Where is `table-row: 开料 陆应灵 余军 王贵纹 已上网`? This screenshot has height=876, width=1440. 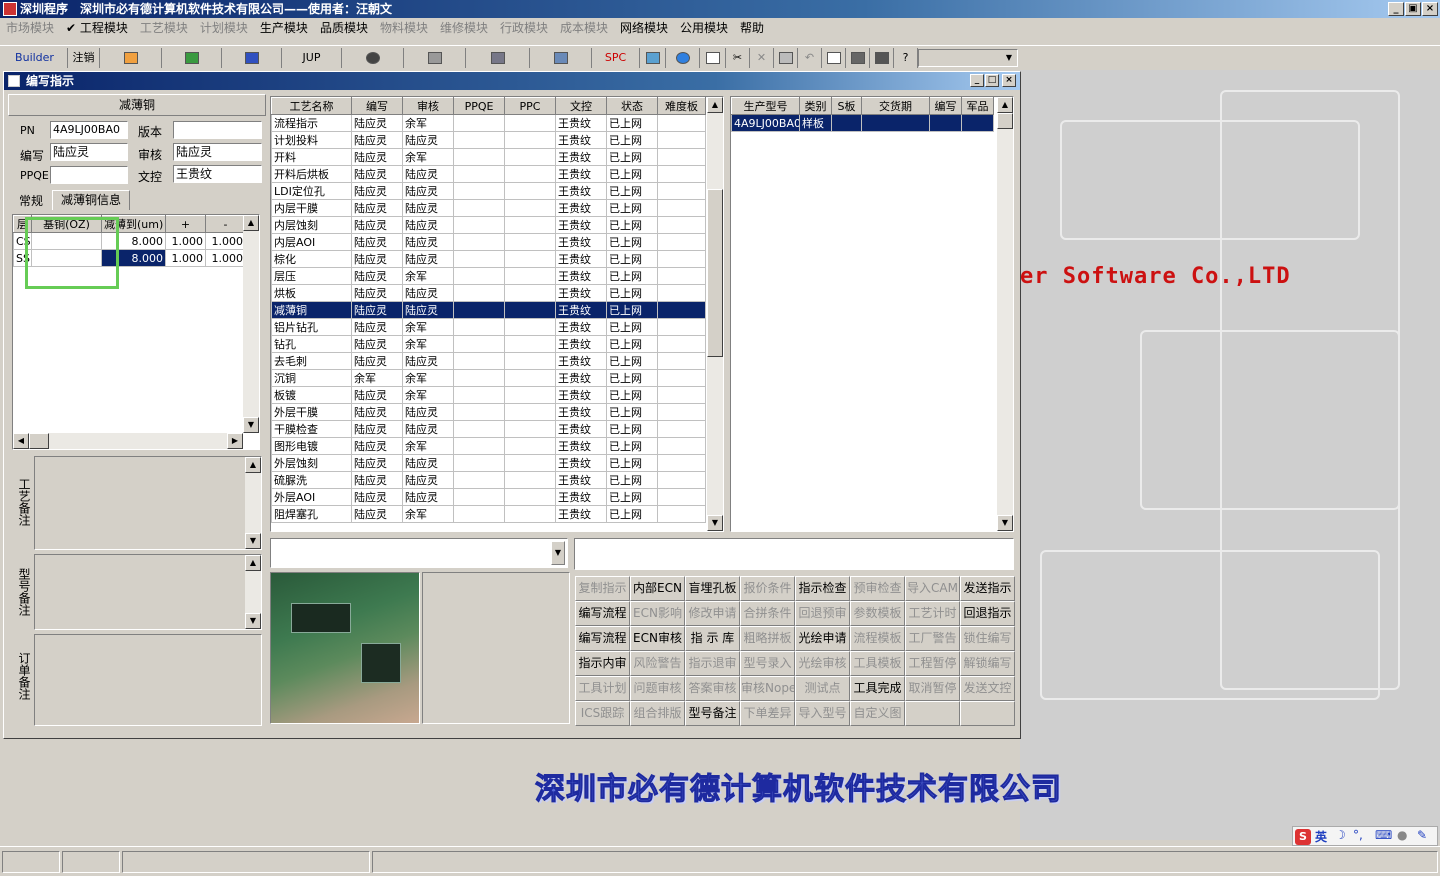 table-row: 开料 陆应灵 余军 王贵纹 已上网 is located at coordinates (488, 157).